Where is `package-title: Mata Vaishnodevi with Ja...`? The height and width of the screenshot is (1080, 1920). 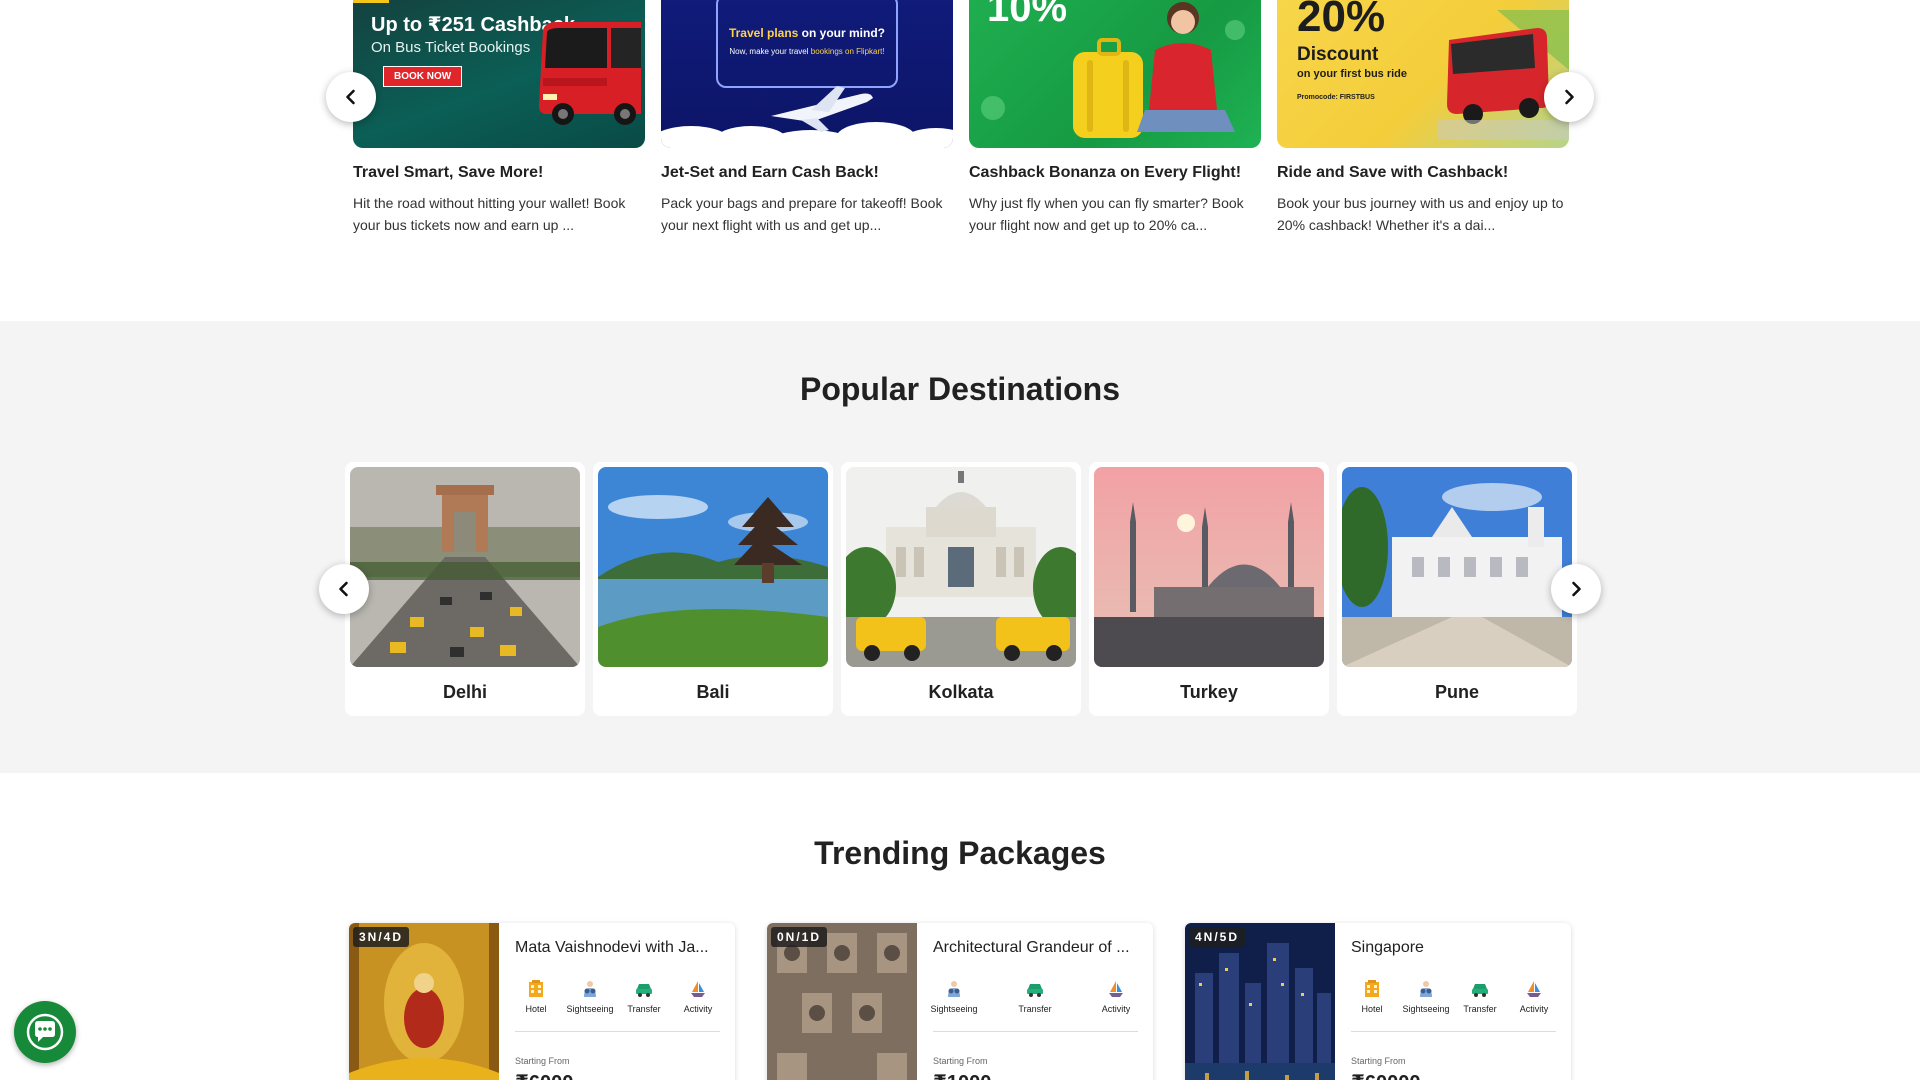
package-title: Mata Vaishnodevi with Ja... is located at coordinates (617, 948).